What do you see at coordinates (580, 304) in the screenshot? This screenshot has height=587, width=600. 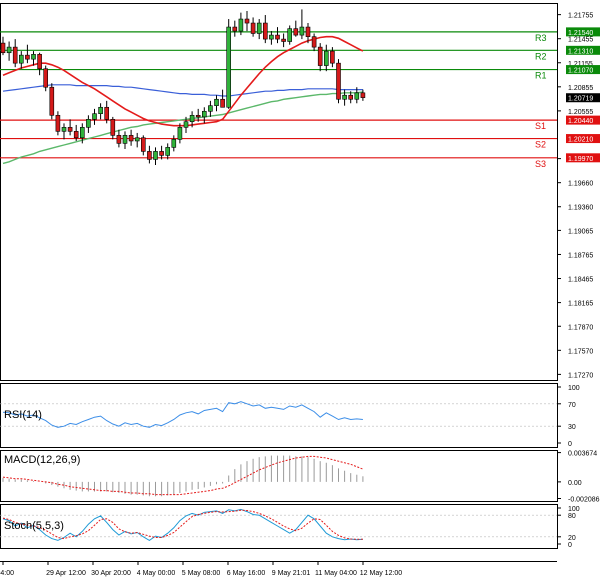 I see `price-tick-label: 1.18165` at bounding box center [580, 304].